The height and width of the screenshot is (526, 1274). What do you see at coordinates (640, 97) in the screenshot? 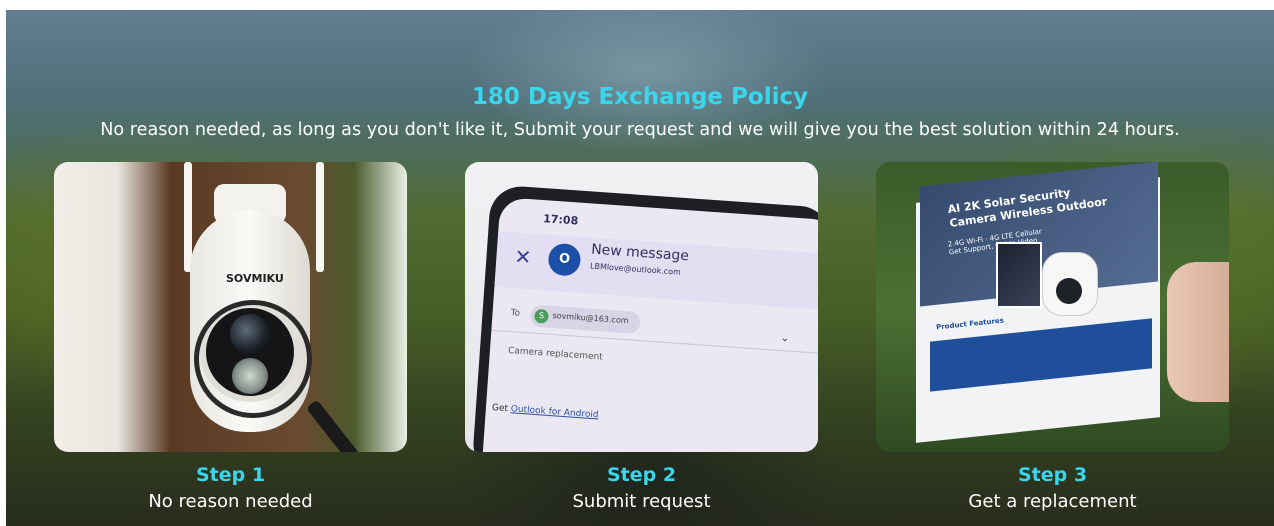
I see `banner-headline: 180 Days Exchange Policy` at bounding box center [640, 97].